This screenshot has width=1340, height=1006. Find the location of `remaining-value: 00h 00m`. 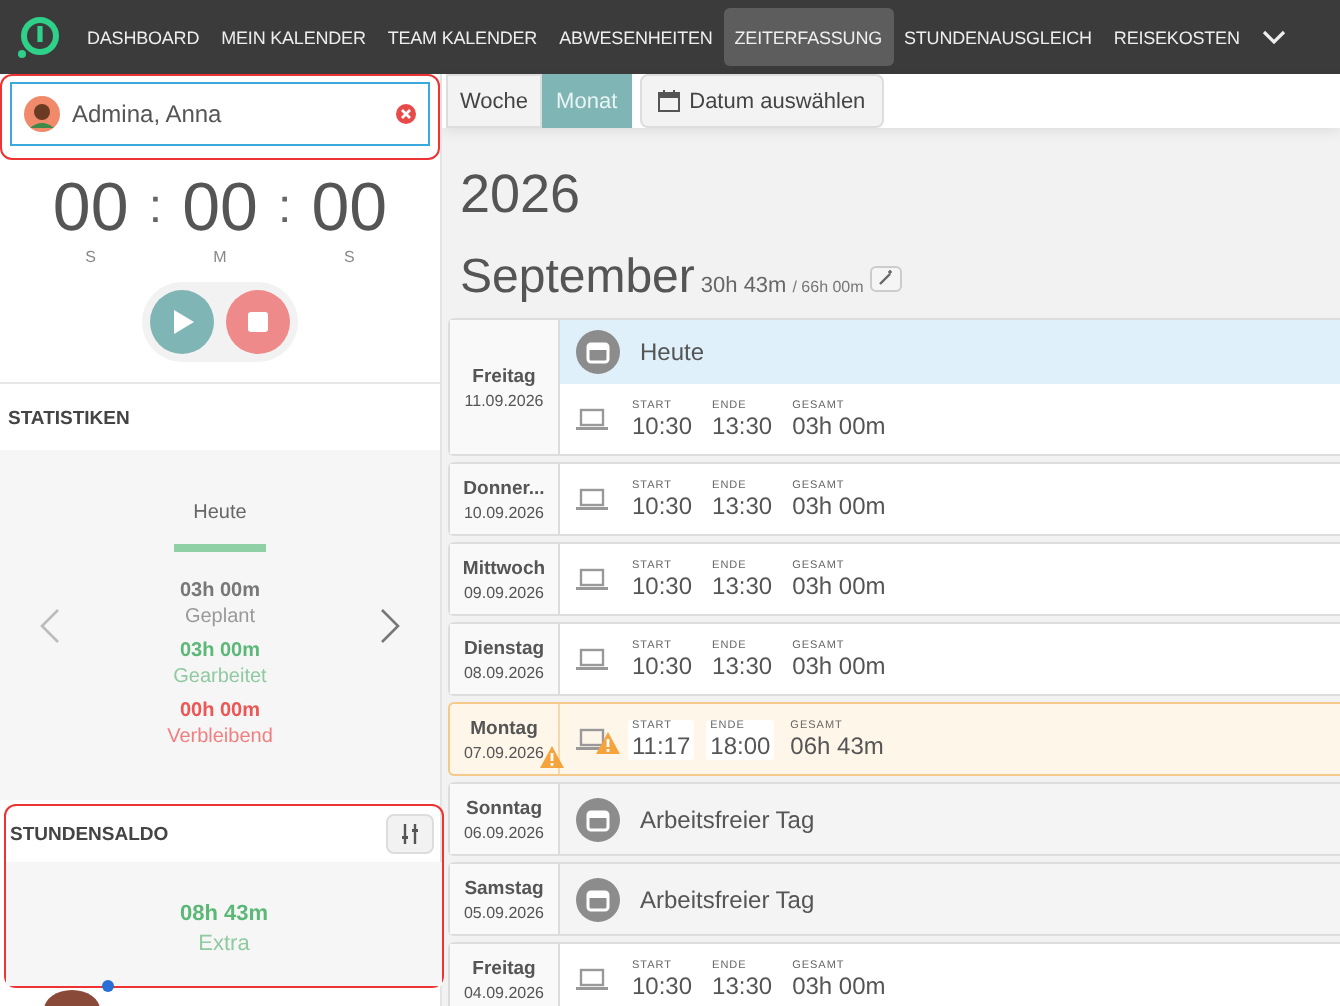

remaining-value: 00h 00m is located at coordinates (219, 711).